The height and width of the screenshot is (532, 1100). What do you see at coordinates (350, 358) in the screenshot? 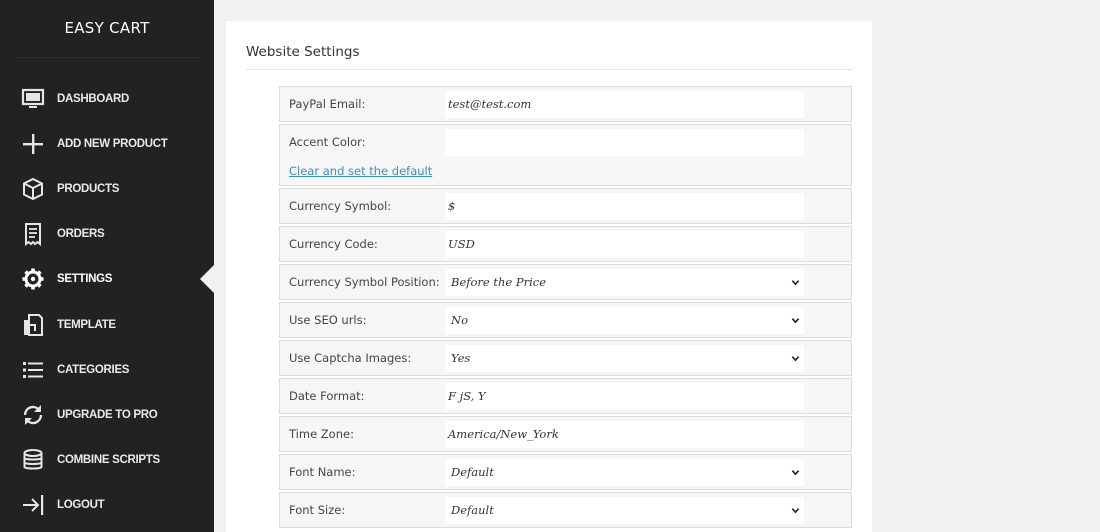
I see `use-captcha-images-label: Use Captcha Images:` at bounding box center [350, 358].